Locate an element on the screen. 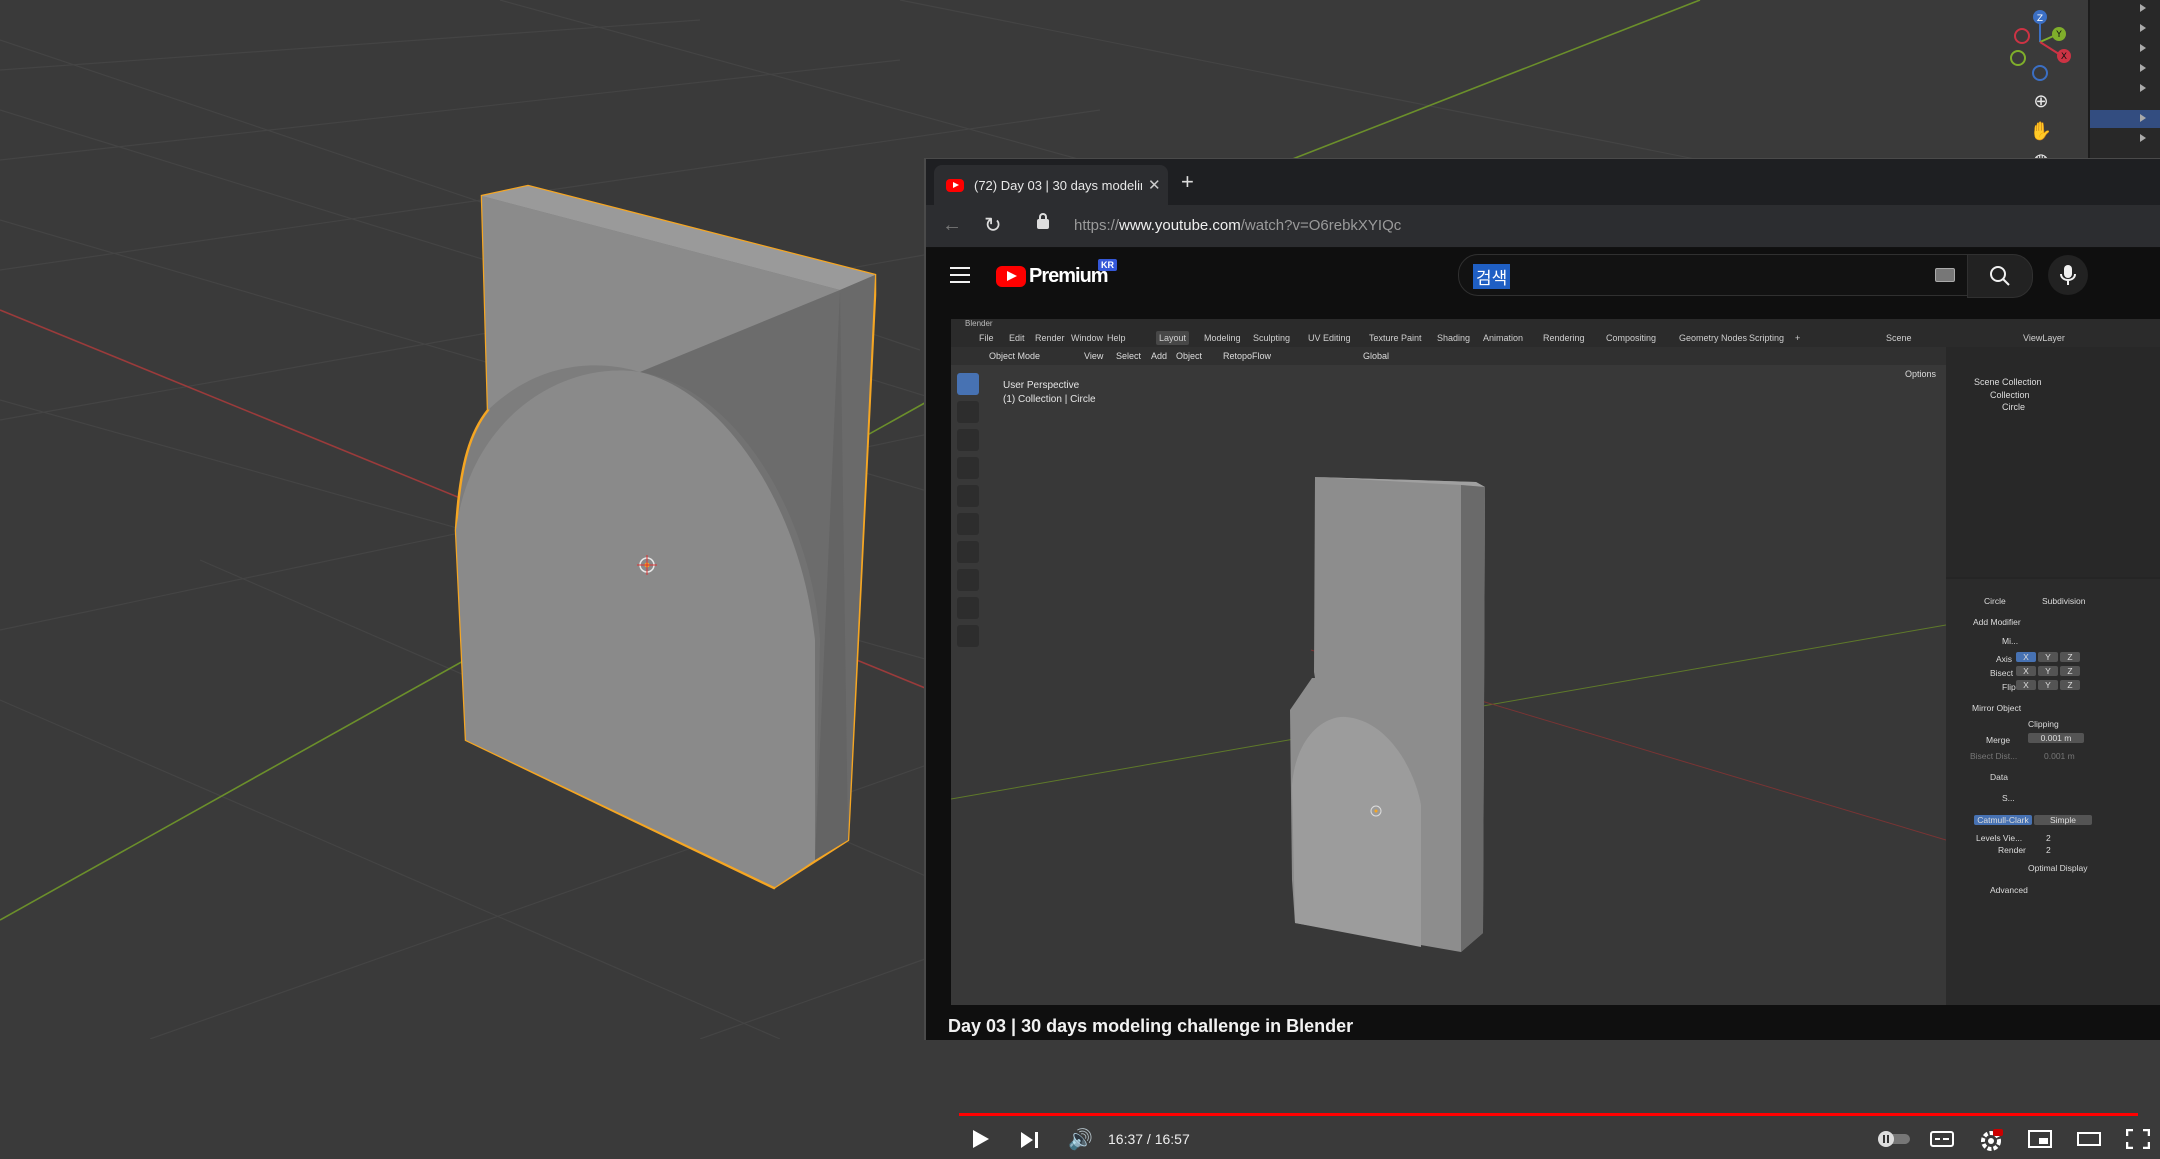 This screenshot has height=1159, width=2160. close-icon: ✕ is located at coordinates (1154, 185).